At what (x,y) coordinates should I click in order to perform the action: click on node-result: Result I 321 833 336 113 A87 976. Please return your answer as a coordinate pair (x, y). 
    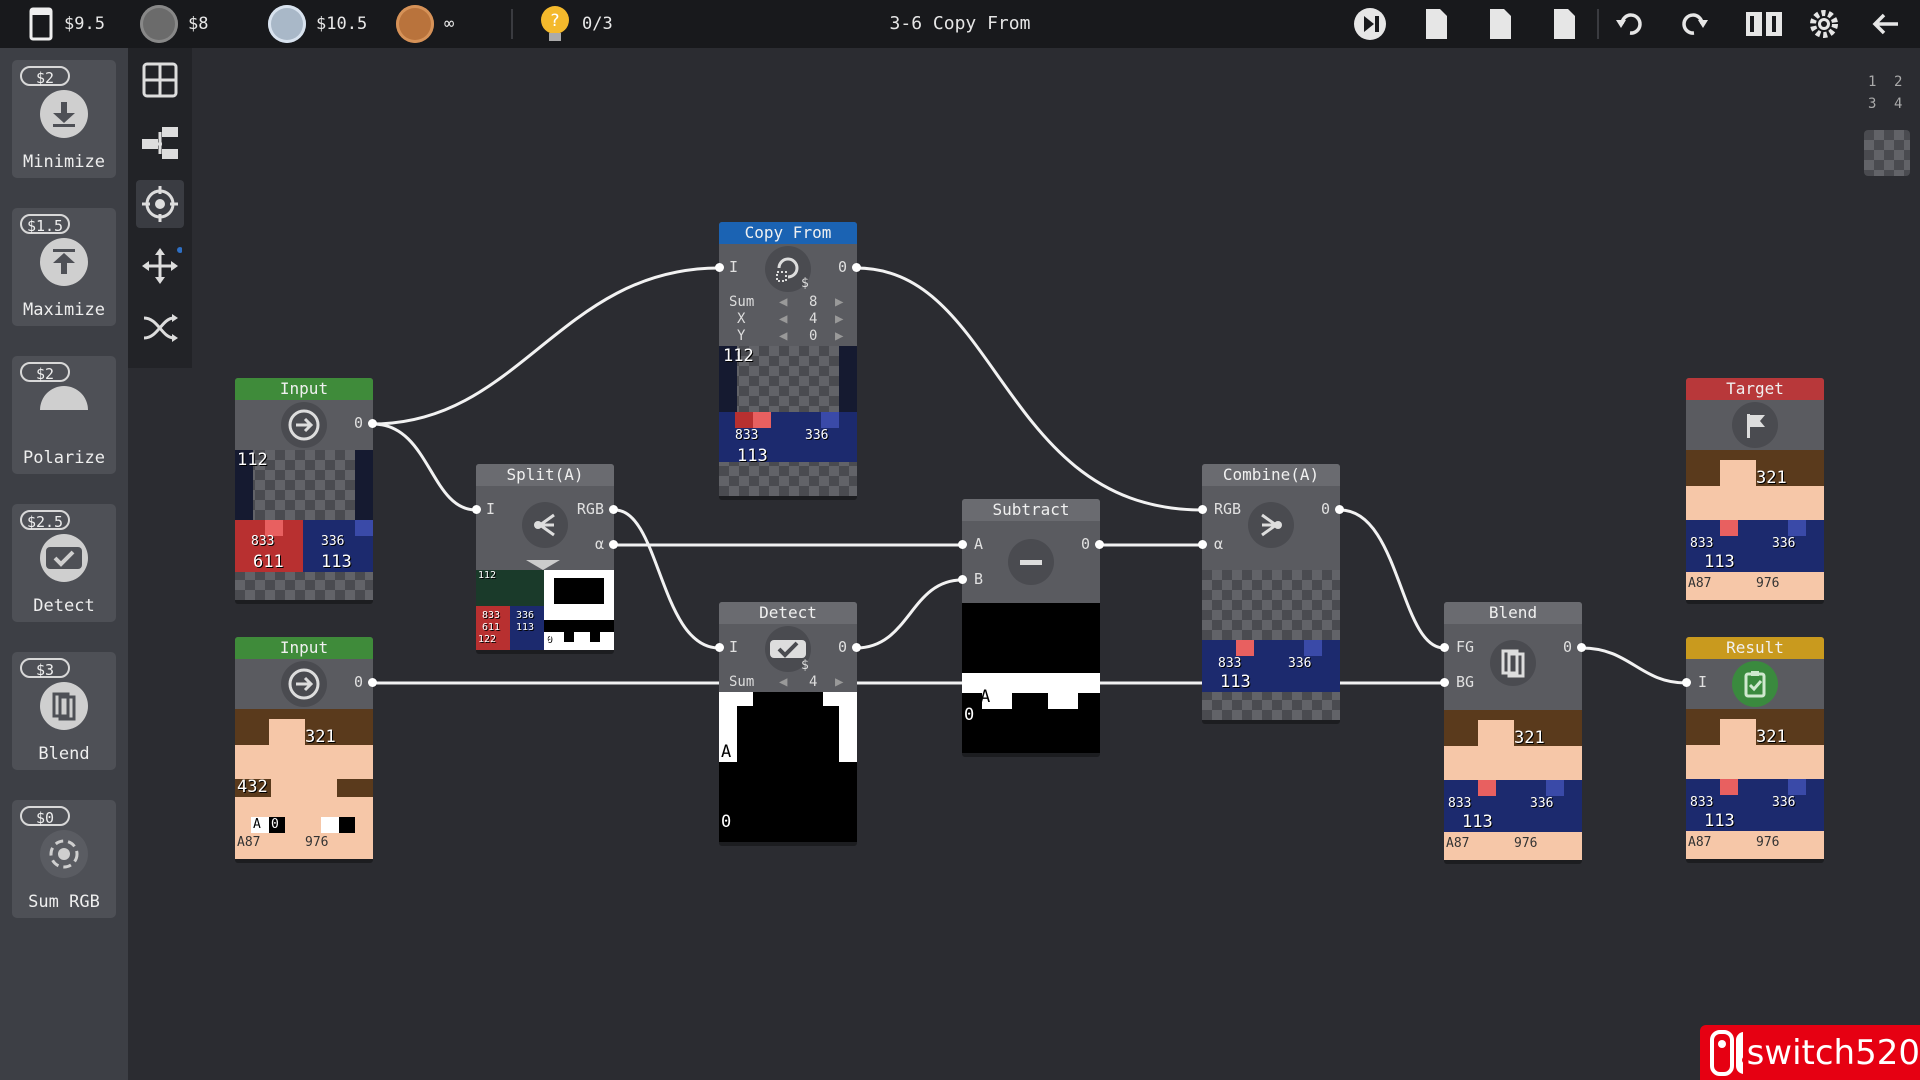
    Looking at the image, I should click on (1753, 748).